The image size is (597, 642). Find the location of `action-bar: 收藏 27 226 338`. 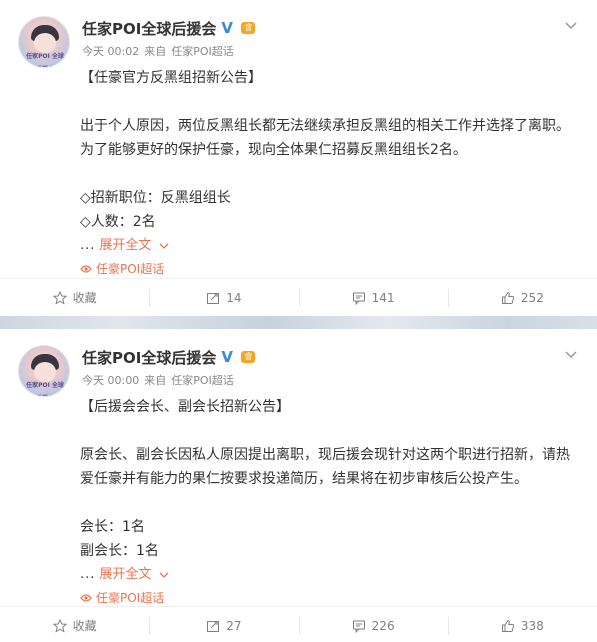

action-bar: 收藏 27 226 338 is located at coordinates (298, 624).